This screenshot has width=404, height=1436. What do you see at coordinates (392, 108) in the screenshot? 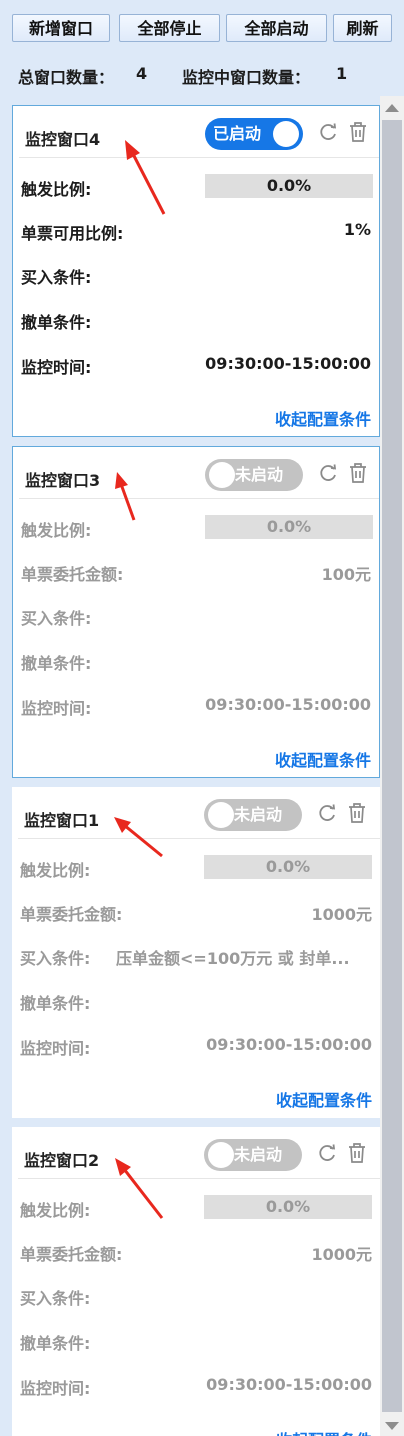
I see `scroll-up-arrow` at bounding box center [392, 108].